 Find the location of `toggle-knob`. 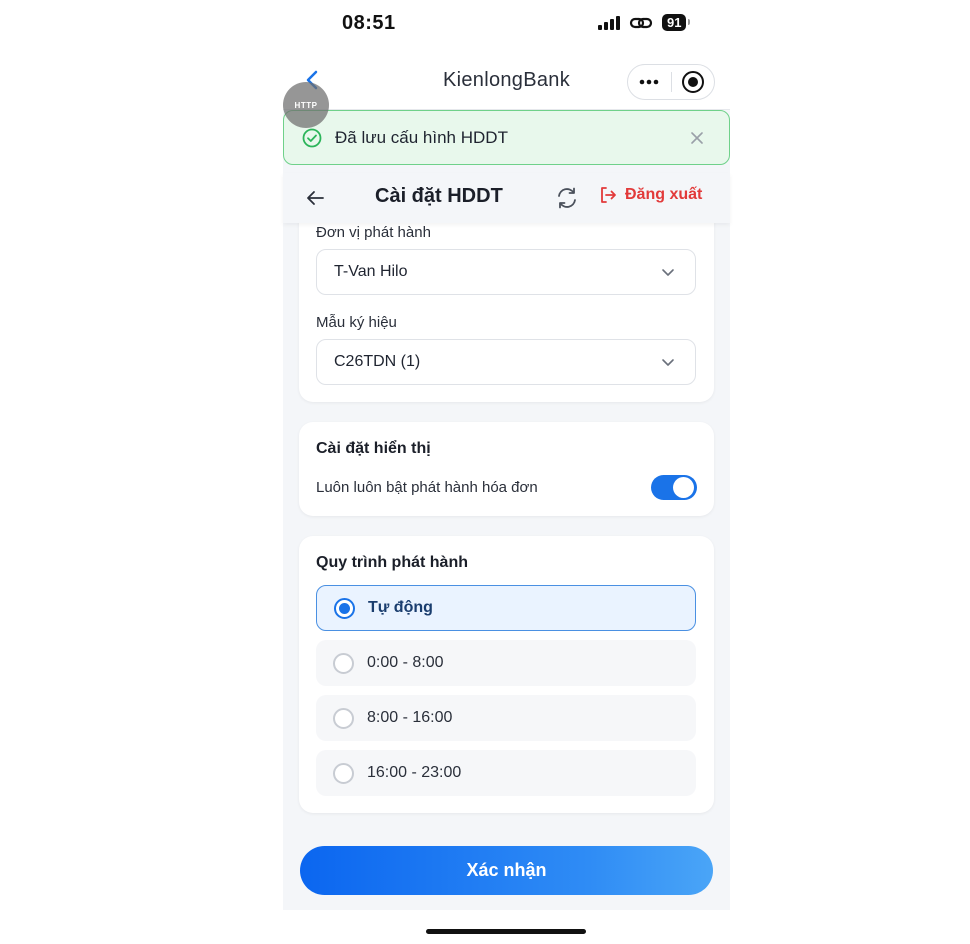

toggle-knob is located at coordinates (683, 487).